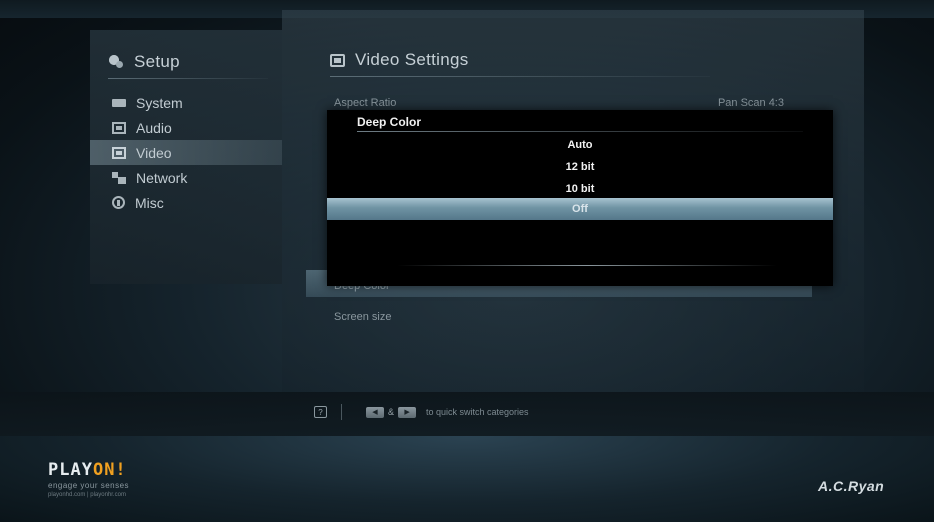  Describe the element at coordinates (580, 209) in the screenshot. I see `option-off: Off` at that location.